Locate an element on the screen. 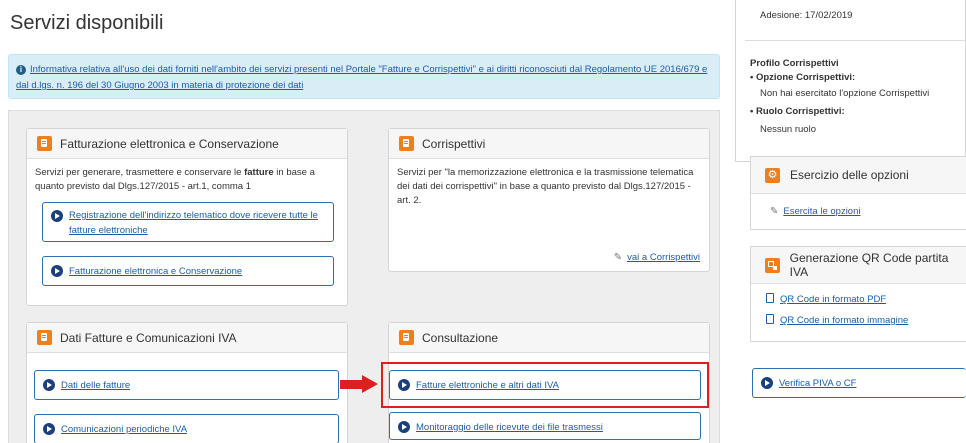 This screenshot has height=443, width=966. panel-header: Fatturazione elettronica e Conservazione is located at coordinates (187, 144).